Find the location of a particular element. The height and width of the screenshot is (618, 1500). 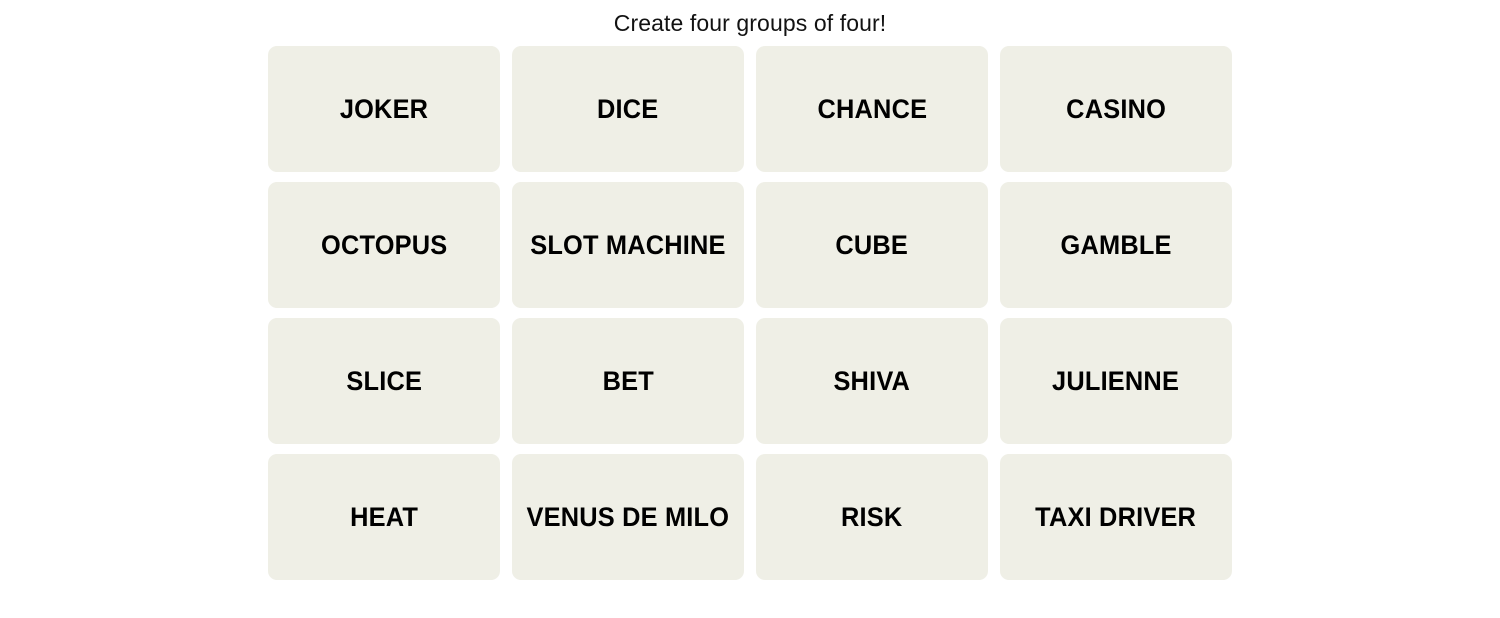

puzzle-tile-label: DICE is located at coordinates (628, 108).